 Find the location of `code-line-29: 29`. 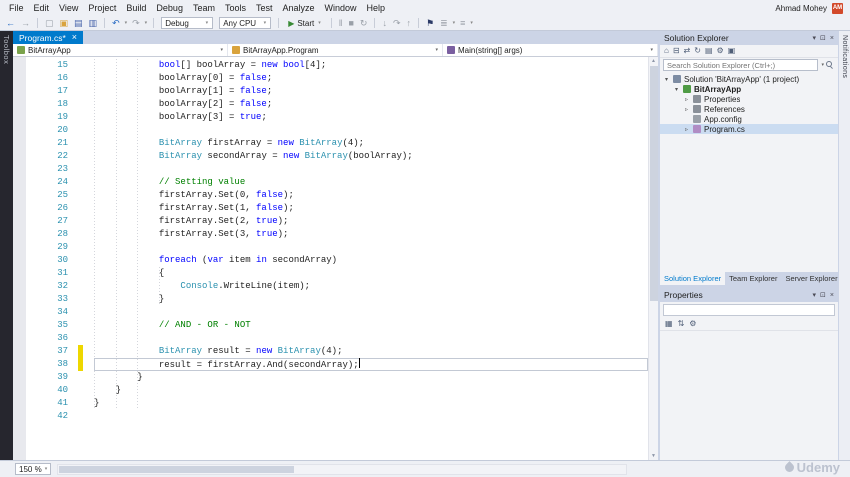

code-line-29: 29 is located at coordinates (330, 247).